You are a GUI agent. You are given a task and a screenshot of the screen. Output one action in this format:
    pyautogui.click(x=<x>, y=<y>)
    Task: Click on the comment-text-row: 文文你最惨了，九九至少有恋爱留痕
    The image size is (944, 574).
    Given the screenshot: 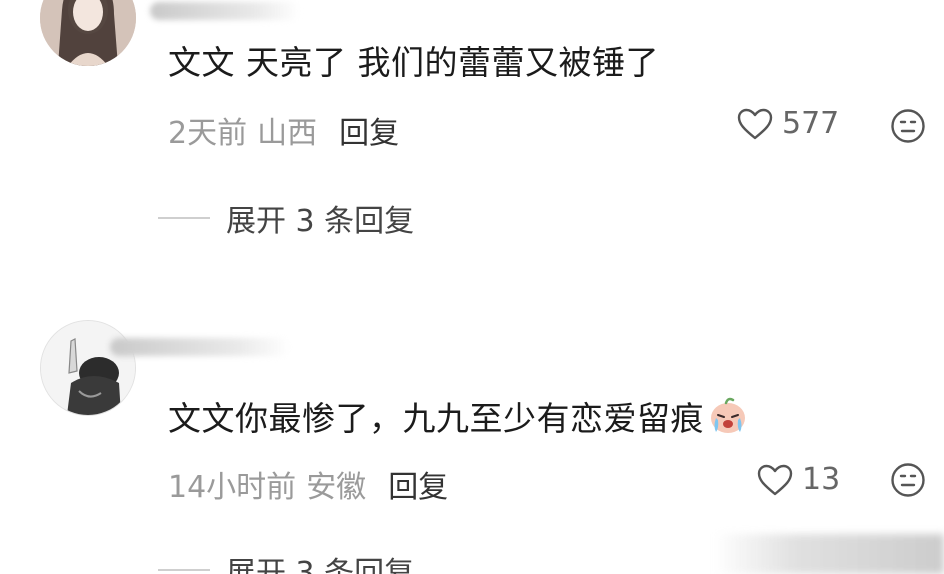 What is the action you would take?
    pyautogui.click(x=459, y=416)
    